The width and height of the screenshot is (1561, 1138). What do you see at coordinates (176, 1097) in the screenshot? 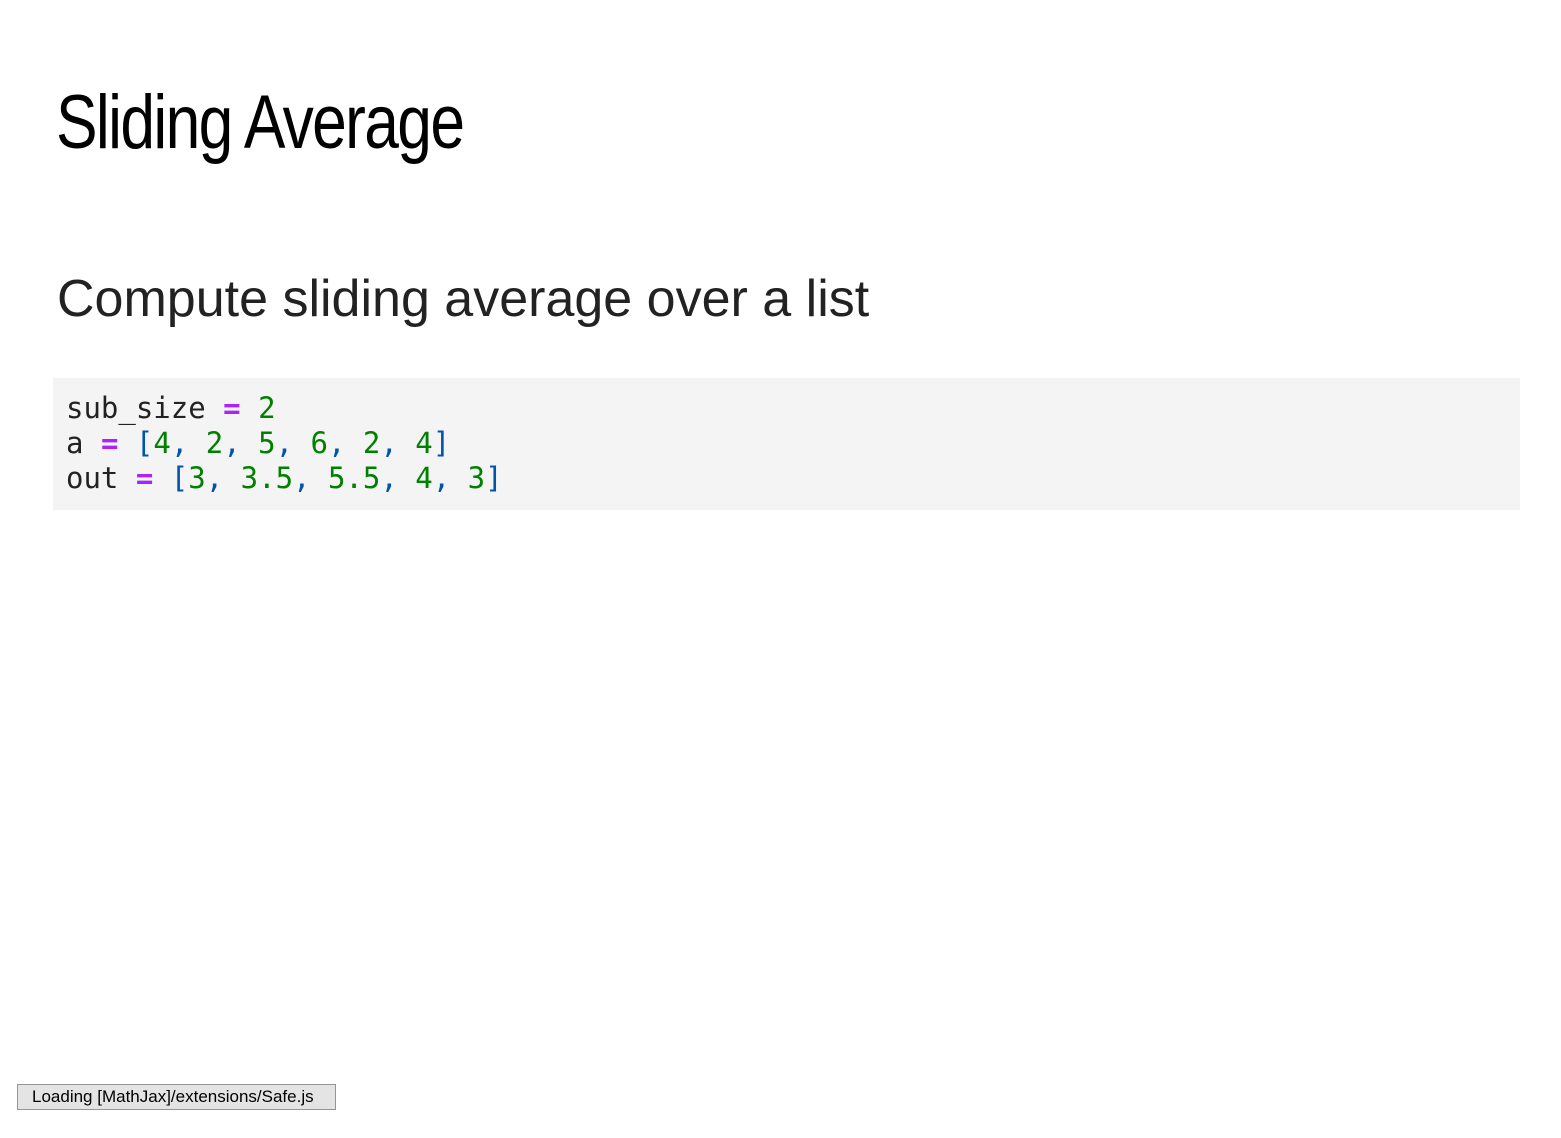
I see `mathjax-loading-status: Loading [MathJax]/extensions/Safe.js` at bounding box center [176, 1097].